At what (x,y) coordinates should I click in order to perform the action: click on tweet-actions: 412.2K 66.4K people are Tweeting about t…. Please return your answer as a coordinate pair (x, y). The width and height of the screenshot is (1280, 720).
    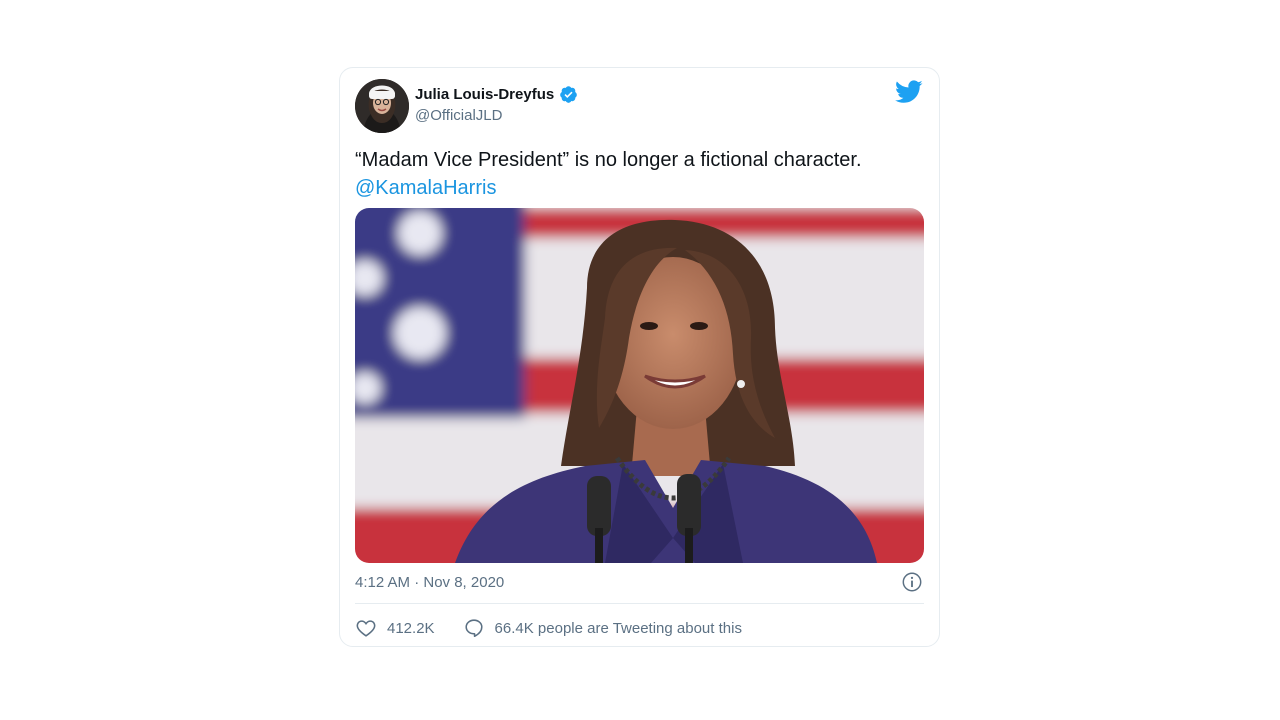
    Looking at the image, I should click on (548, 628).